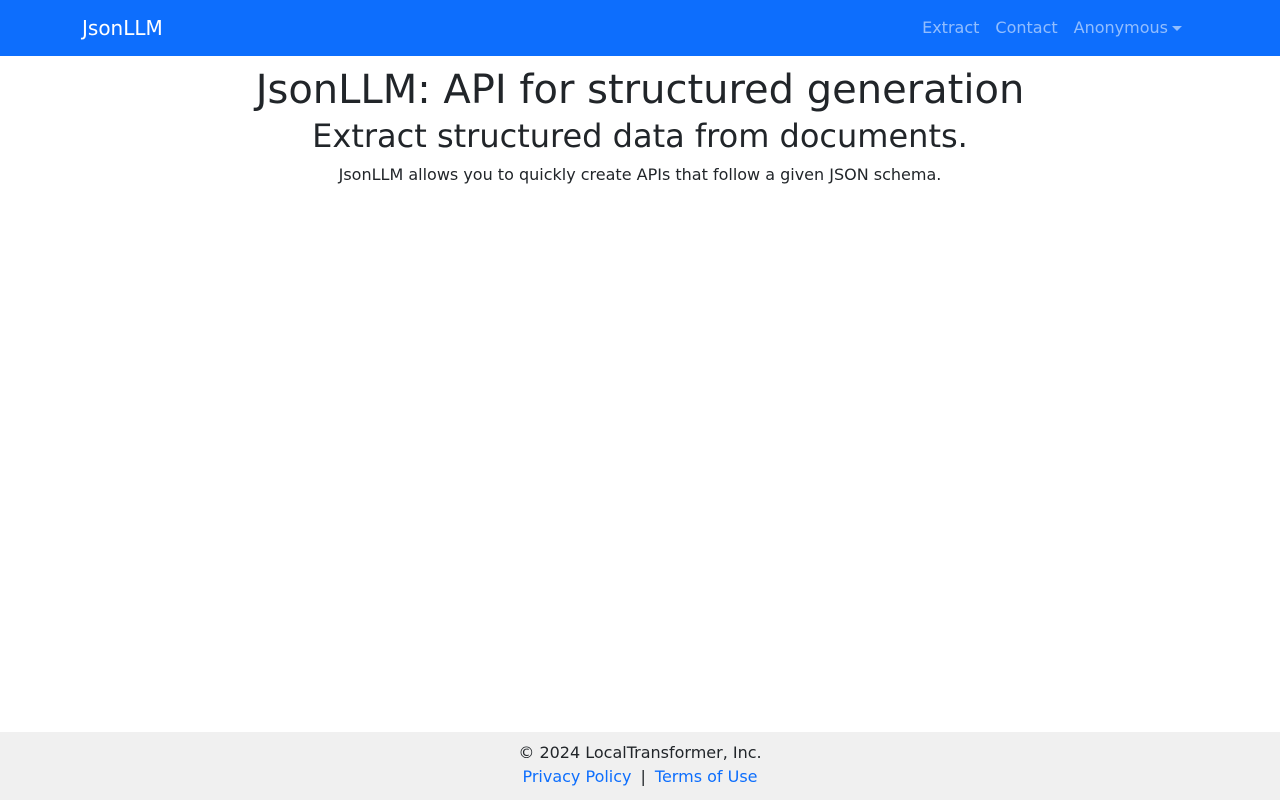 The height and width of the screenshot is (800, 1280). I want to click on copyright-text: © 2024 LocalTransformer, Inc., so click(640, 752).